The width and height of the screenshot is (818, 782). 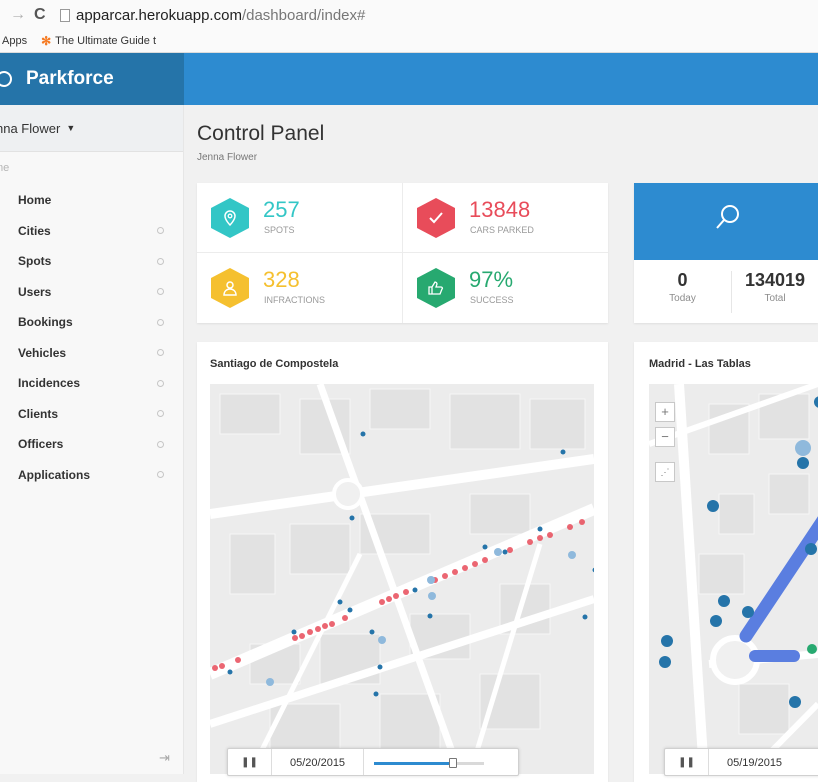 What do you see at coordinates (91, 200) in the screenshot?
I see `sidebar-item-home: Home` at bounding box center [91, 200].